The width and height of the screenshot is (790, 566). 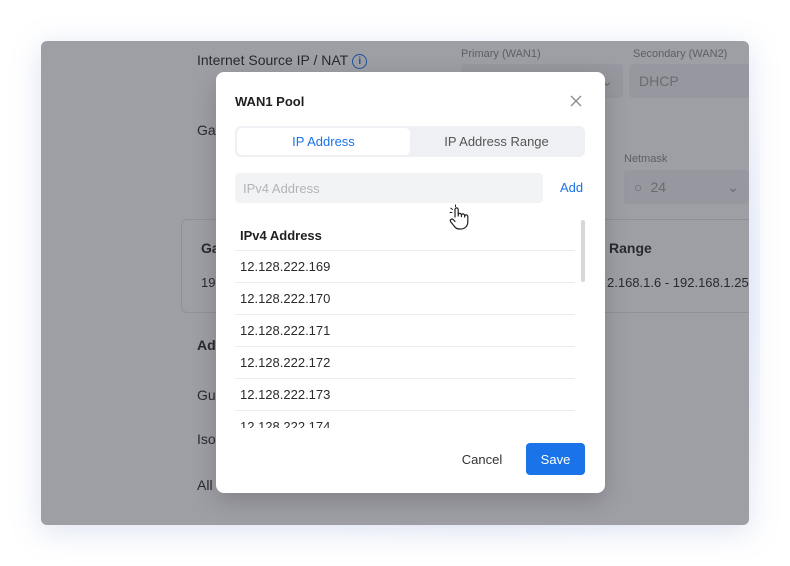 What do you see at coordinates (405, 363) in the screenshot?
I see `list-item: 12.128.222.172` at bounding box center [405, 363].